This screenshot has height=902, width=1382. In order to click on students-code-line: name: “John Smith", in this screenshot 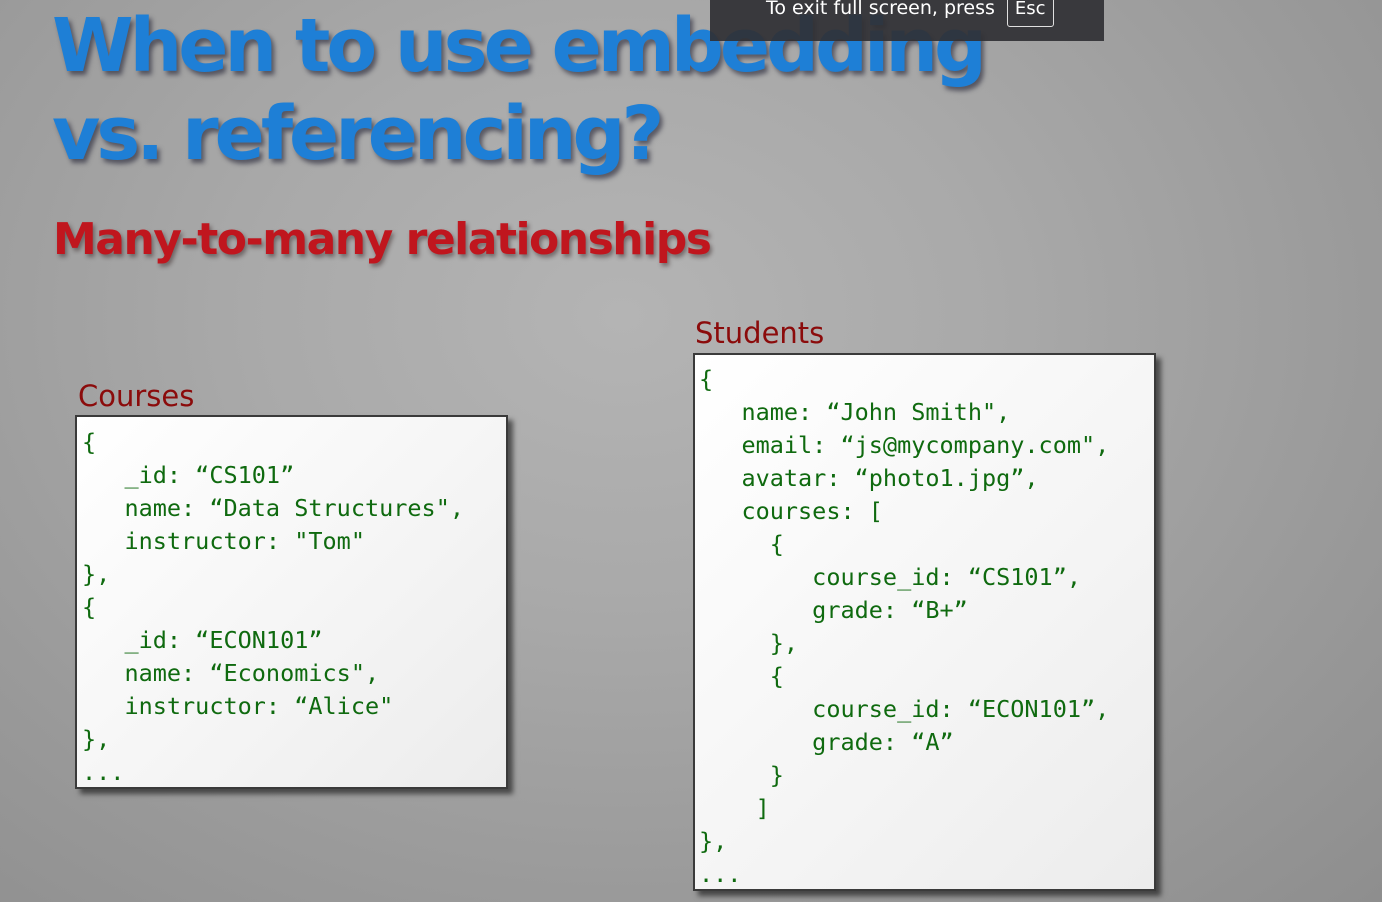, I will do `click(855, 412)`.